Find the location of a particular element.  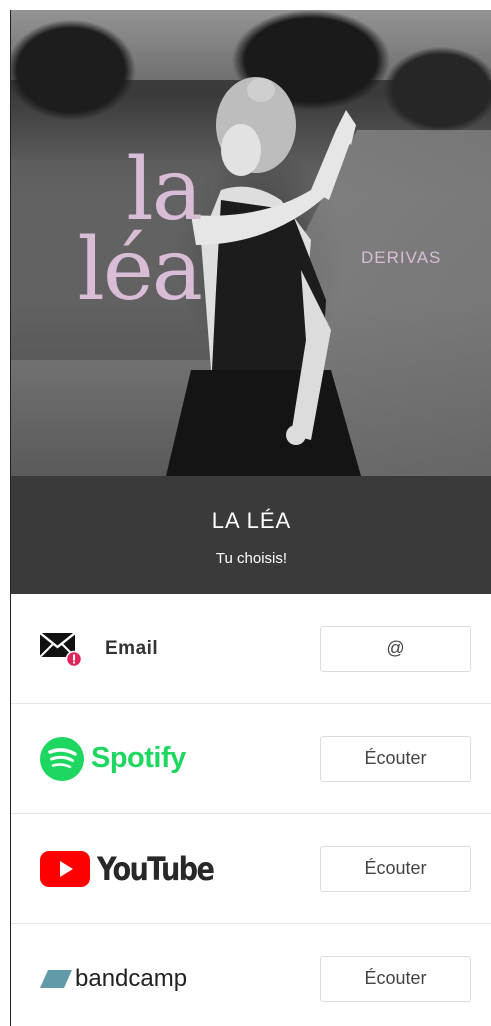

youtube-listen-button: Écouter is located at coordinates (395, 868).